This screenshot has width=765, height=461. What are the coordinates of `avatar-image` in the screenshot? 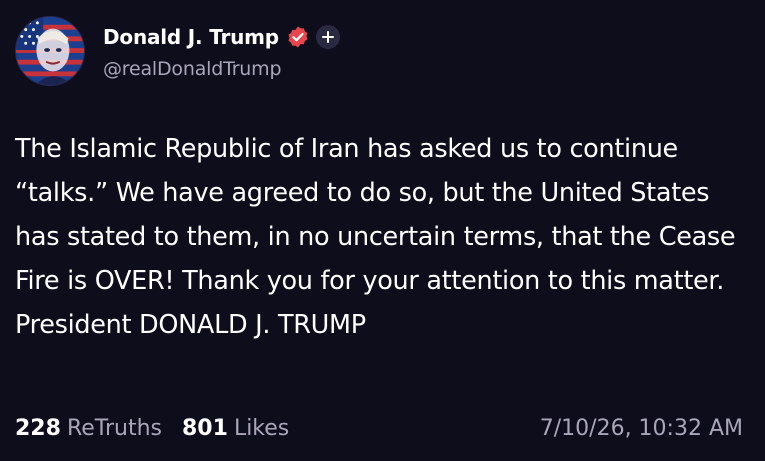 It's located at (50, 51).